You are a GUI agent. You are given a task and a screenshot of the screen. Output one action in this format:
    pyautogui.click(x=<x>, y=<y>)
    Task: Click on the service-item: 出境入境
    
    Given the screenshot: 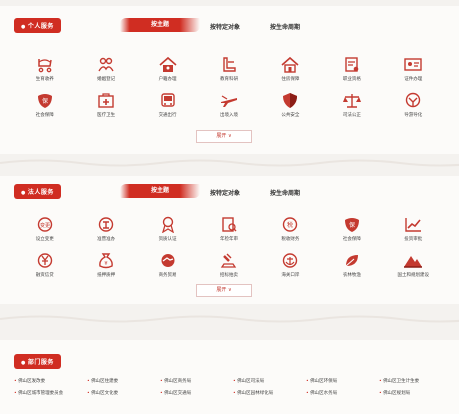 What is the action you would take?
    pyautogui.click(x=228, y=105)
    